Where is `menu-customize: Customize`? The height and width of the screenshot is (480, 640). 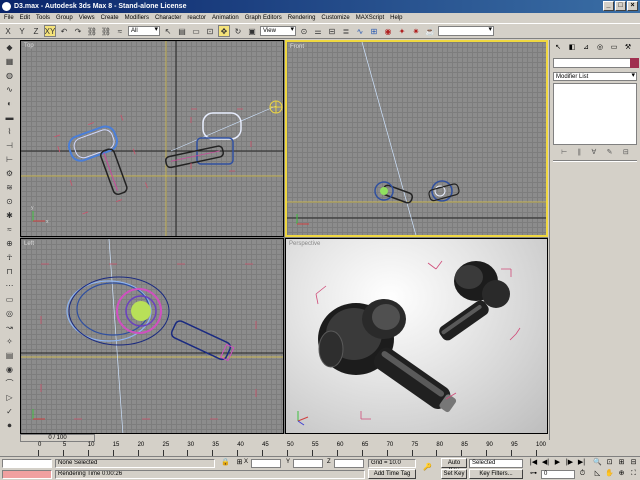 menu-customize: Customize is located at coordinates (335, 18).